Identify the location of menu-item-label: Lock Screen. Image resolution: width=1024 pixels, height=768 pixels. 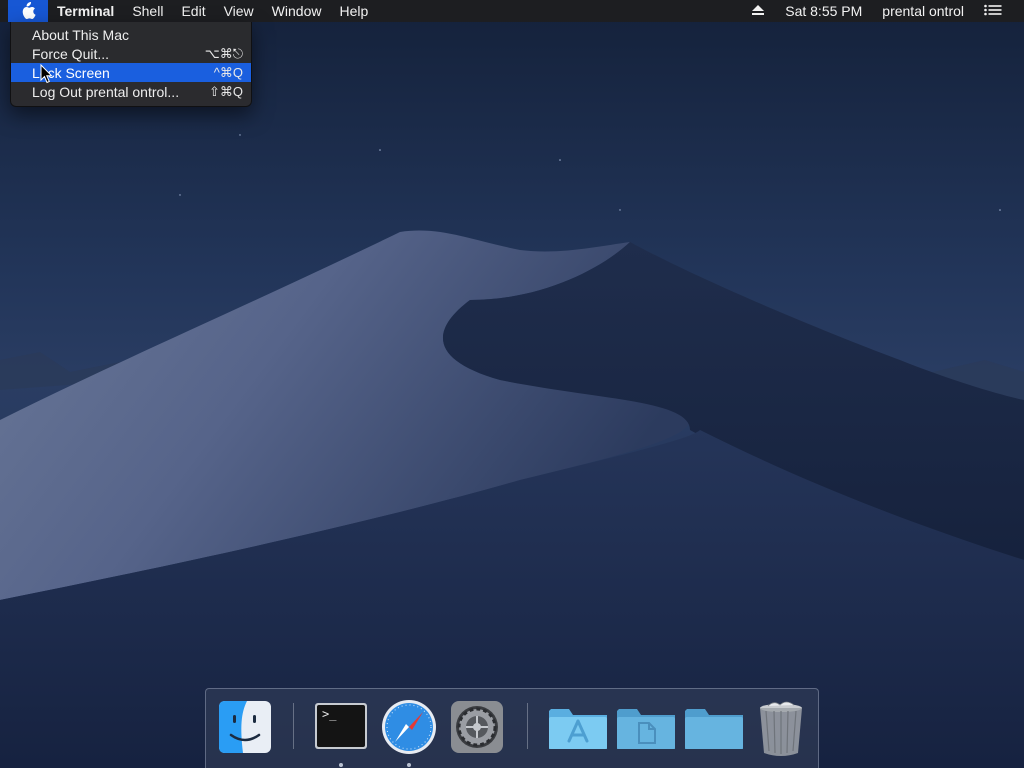
(71, 72).